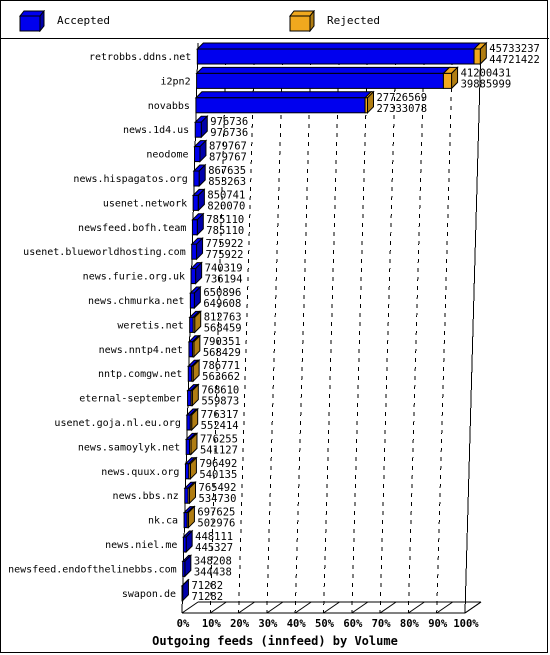  What do you see at coordinates (486, 84) in the screenshot?
I see `value-label-accepted: 39885999` at bounding box center [486, 84].